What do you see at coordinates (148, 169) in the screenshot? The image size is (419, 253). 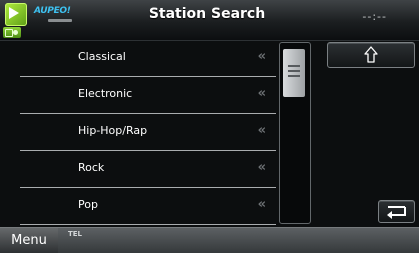 I see `list-item: Rock «` at bounding box center [148, 169].